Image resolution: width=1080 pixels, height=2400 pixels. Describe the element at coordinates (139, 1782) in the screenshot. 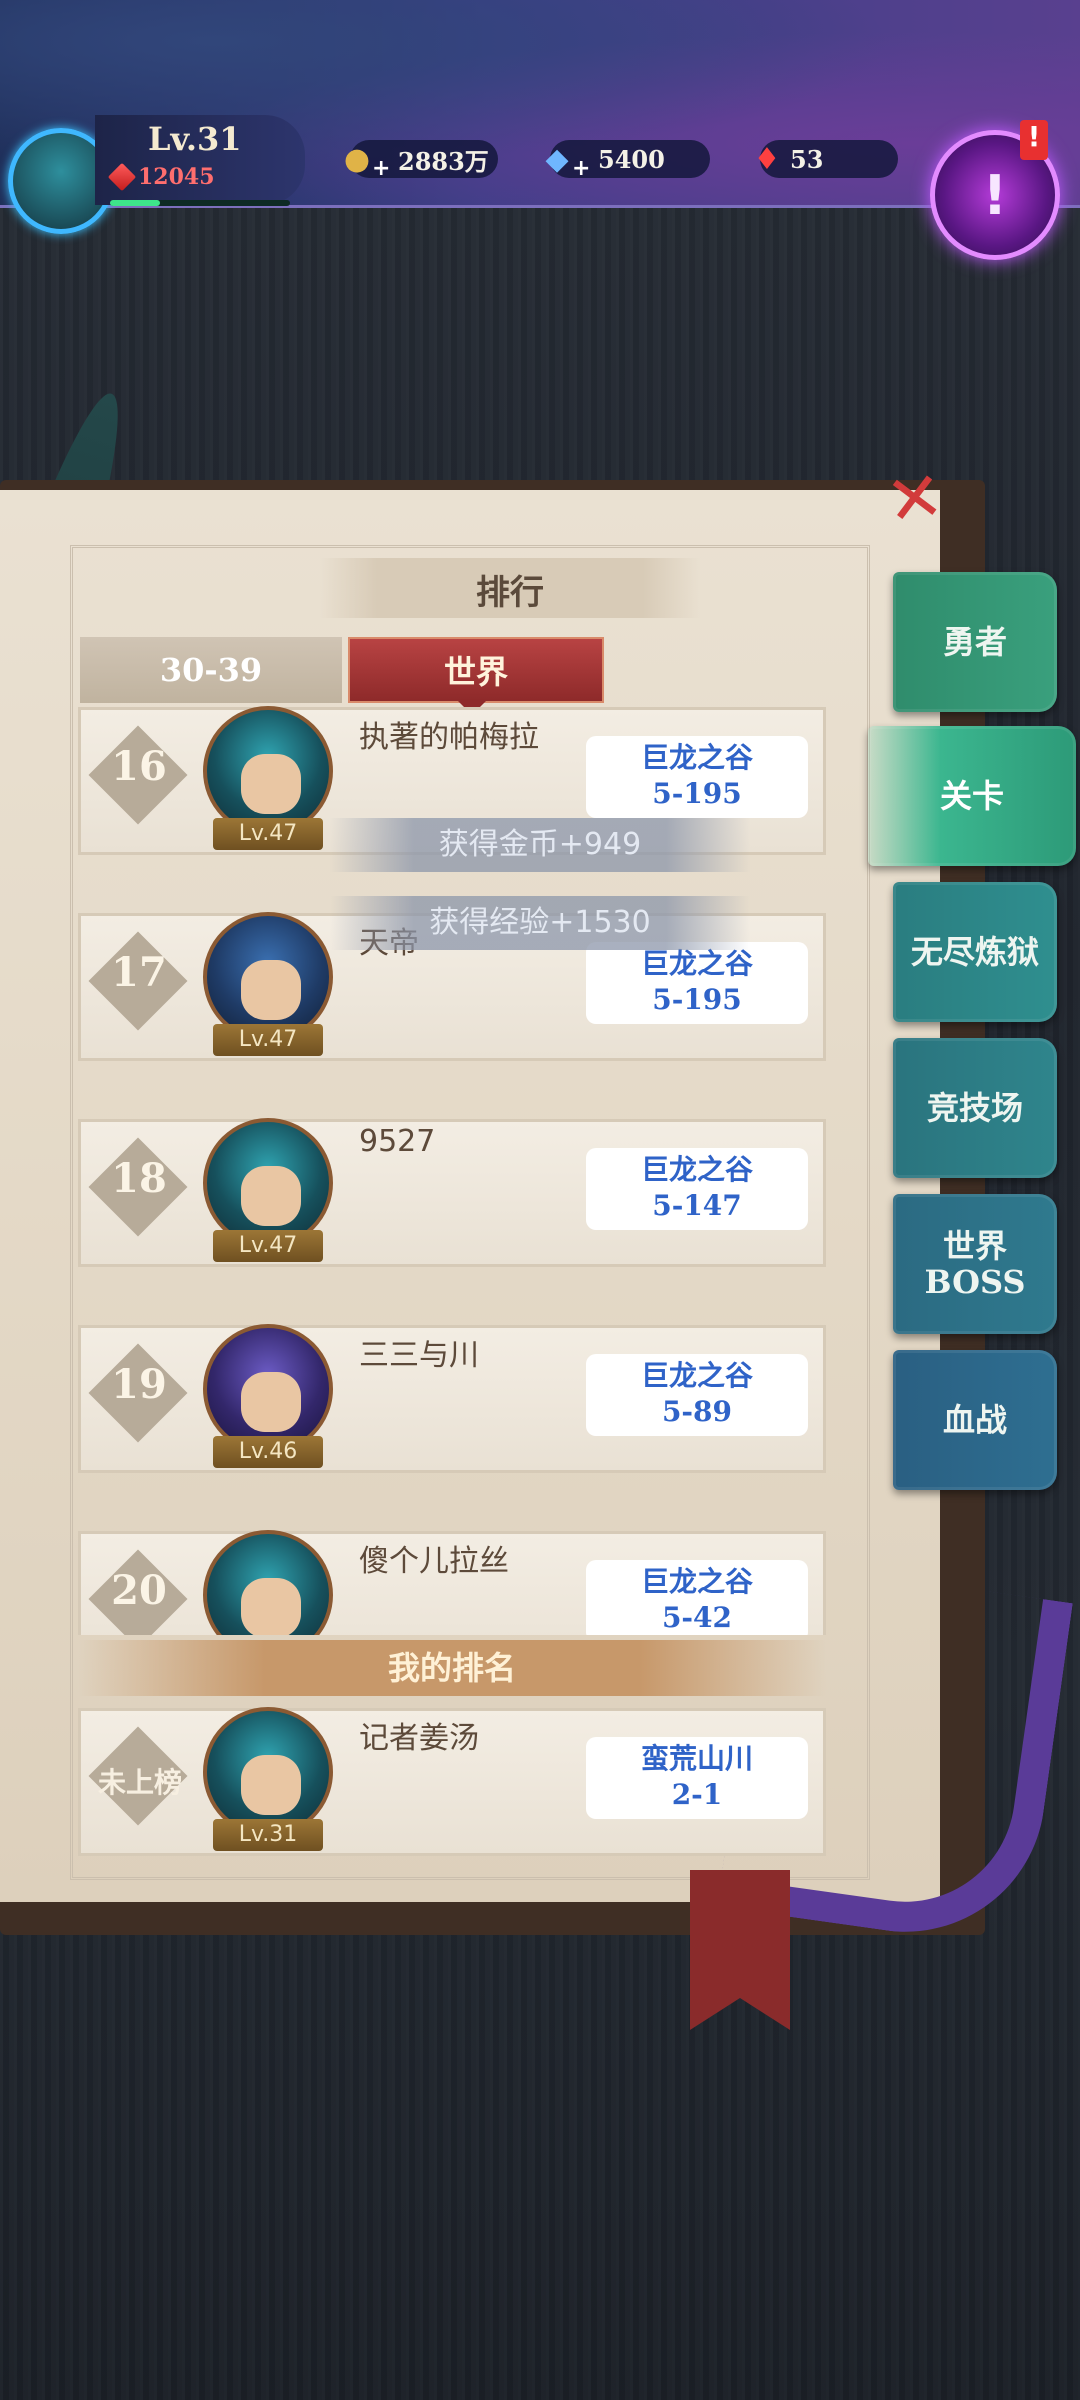

I see `my-rank-status: 未上榜` at that location.